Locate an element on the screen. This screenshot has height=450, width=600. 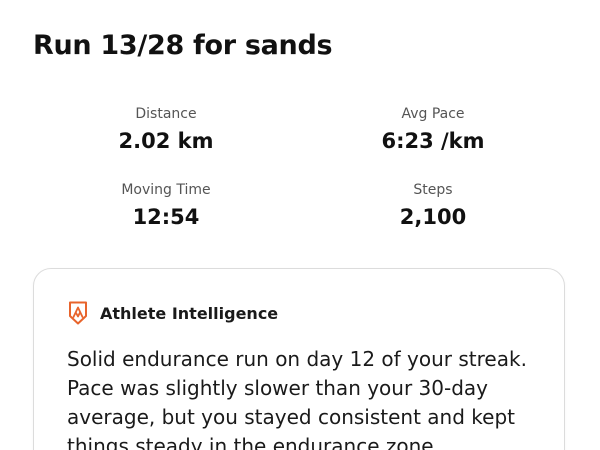
stat-distance-value: 2.02 km is located at coordinates (166, 141).